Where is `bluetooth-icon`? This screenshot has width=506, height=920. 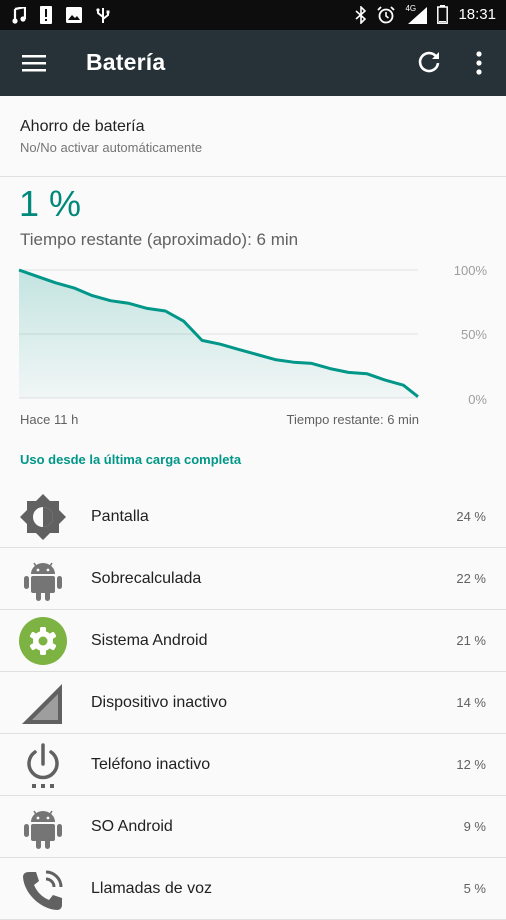
bluetooth-icon is located at coordinates (361, 14).